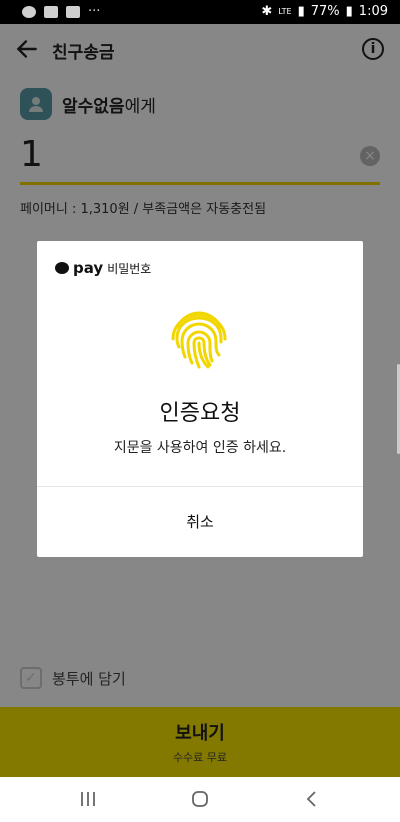  What do you see at coordinates (285, 11) in the screenshot?
I see `network-type: LTE` at bounding box center [285, 11].